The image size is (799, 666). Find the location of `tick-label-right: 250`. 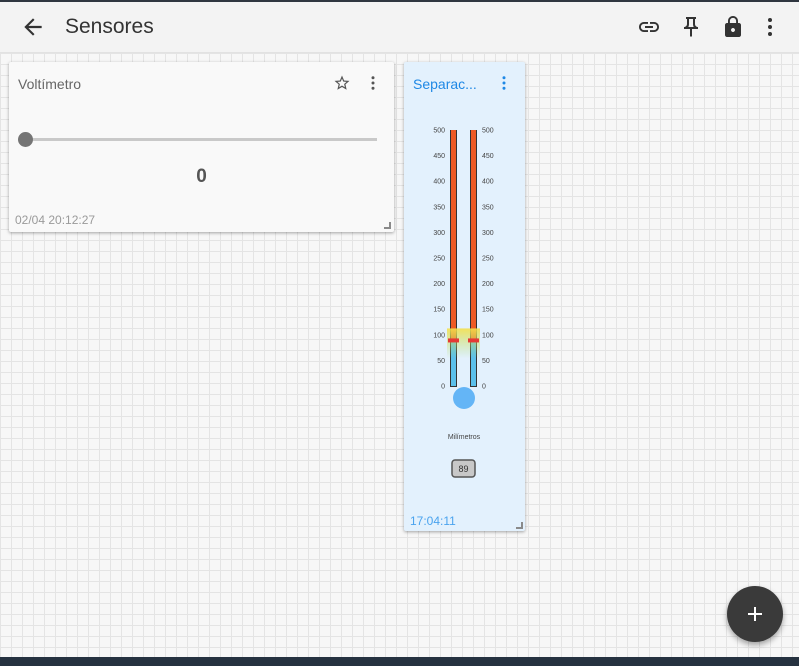

tick-label-right: 250 is located at coordinates (488, 259).